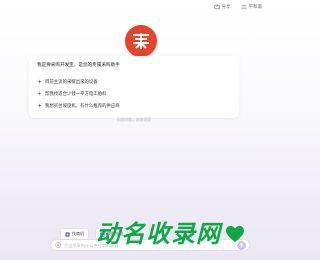  What do you see at coordinates (78, 65) in the screenshot?
I see `greeting-text: 我是要采购开发宝，是您的专属采购助手` at bounding box center [78, 65].